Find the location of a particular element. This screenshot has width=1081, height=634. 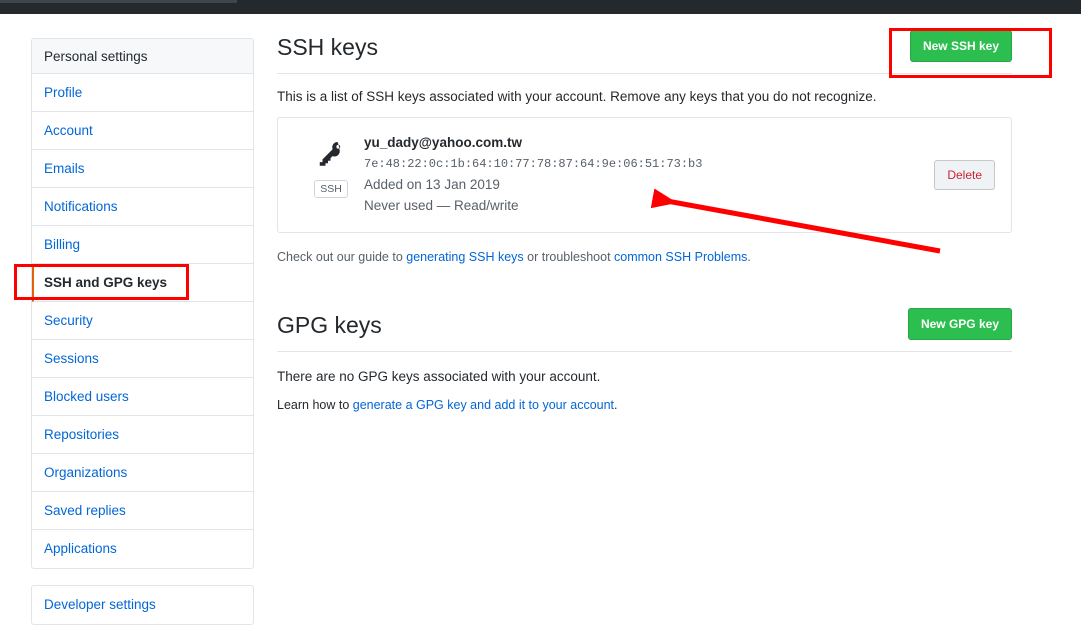

sidebar-header: Personal settings is located at coordinates (142, 56).